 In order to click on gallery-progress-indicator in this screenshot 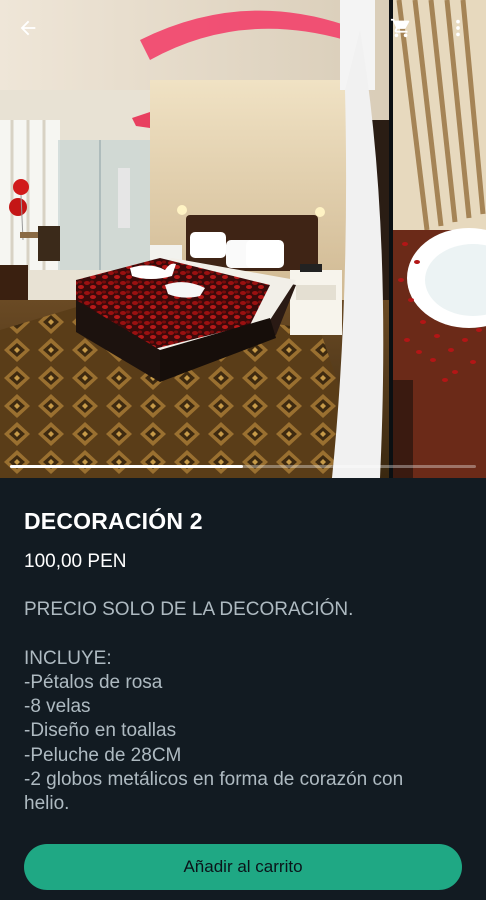, I will do `click(243, 466)`.